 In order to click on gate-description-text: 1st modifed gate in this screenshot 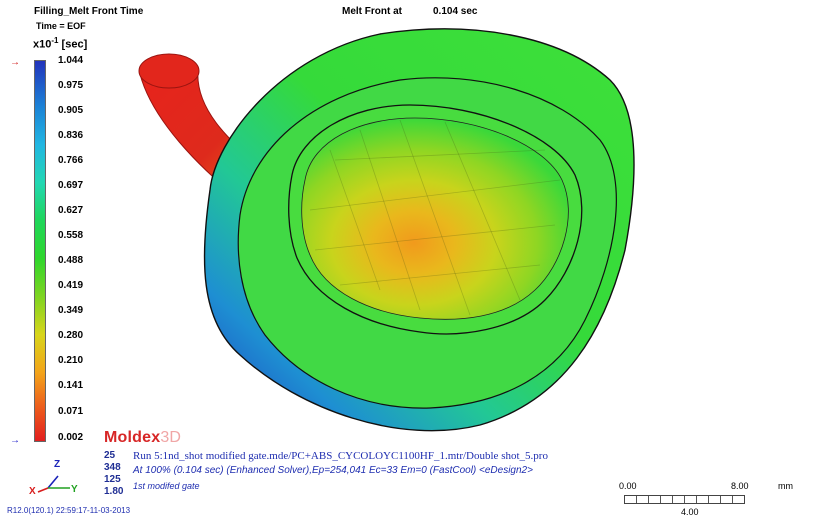, I will do `click(166, 486)`.